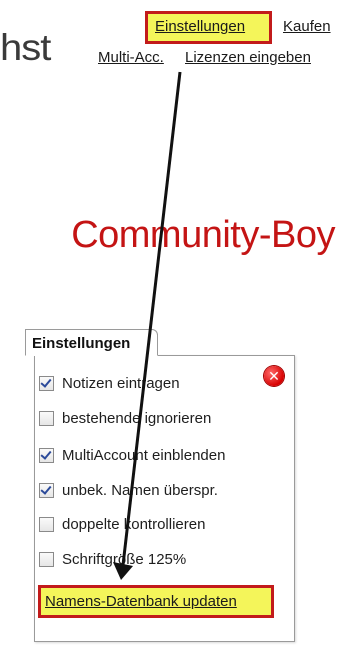 This screenshot has height=646, width=349. What do you see at coordinates (46, 524) in the screenshot?
I see `checkbox-check-duplicates` at bounding box center [46, 524].